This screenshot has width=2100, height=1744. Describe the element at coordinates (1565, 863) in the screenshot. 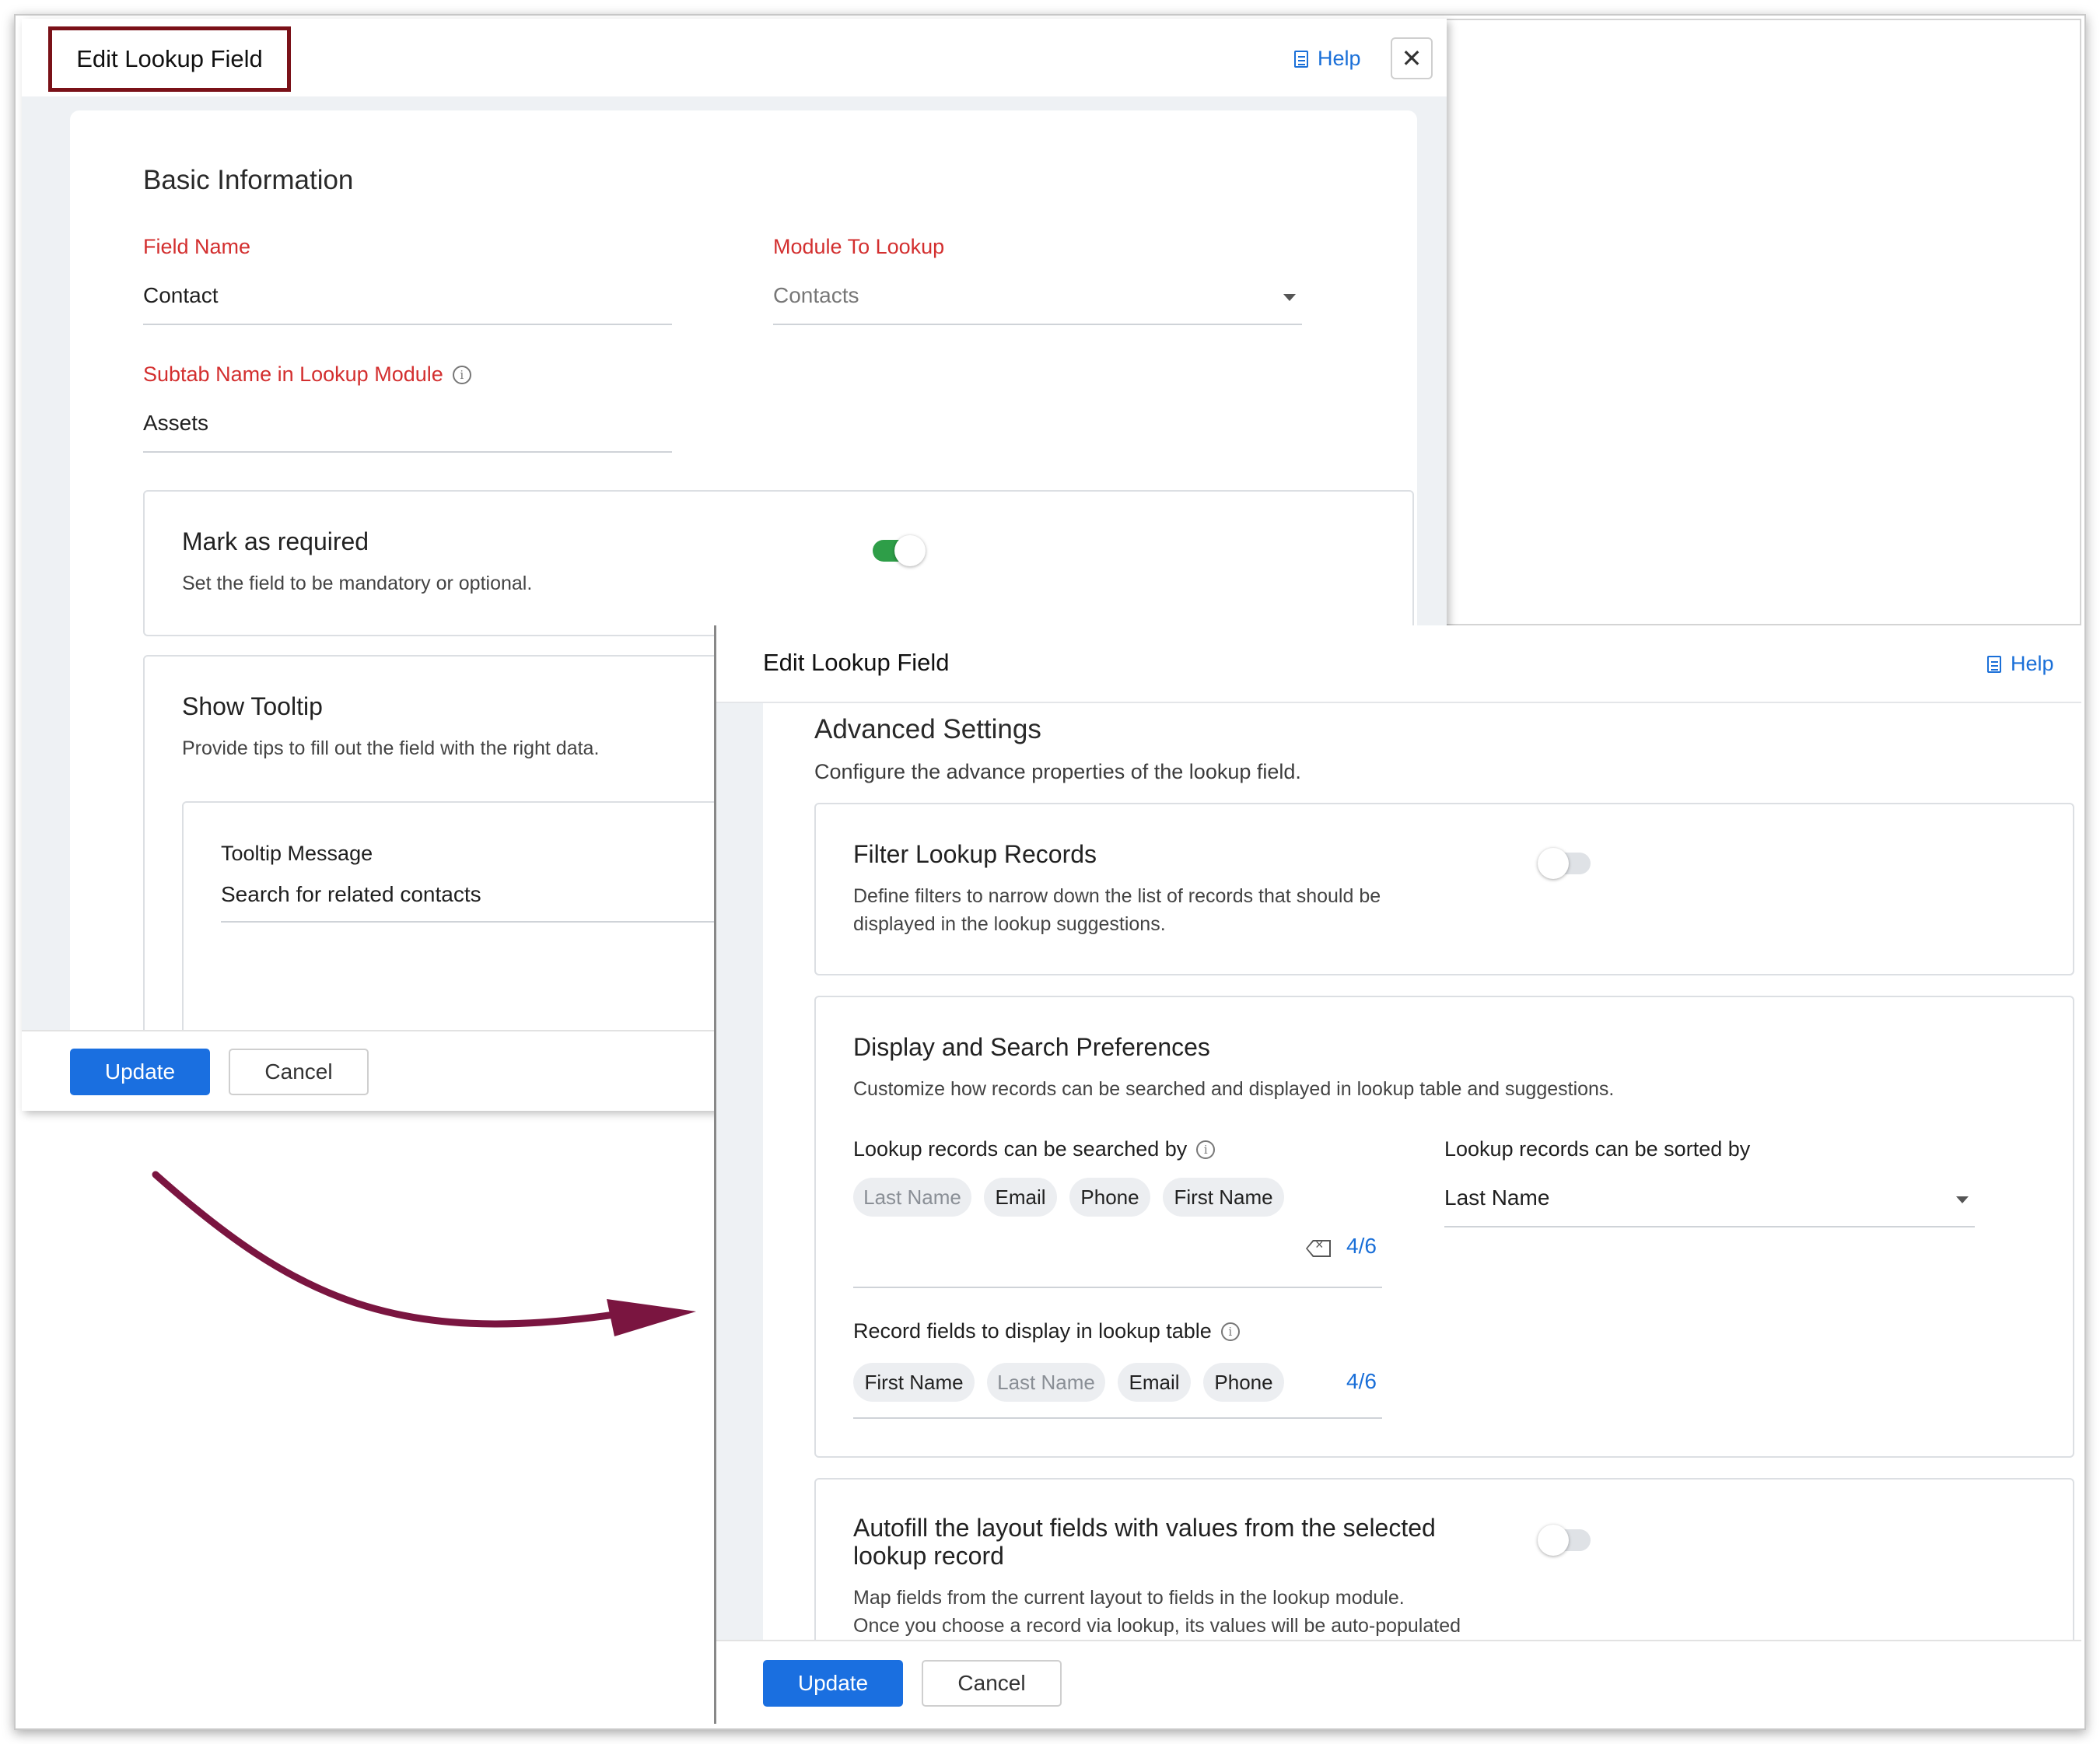

I see `filter-records-toggle` at that location.